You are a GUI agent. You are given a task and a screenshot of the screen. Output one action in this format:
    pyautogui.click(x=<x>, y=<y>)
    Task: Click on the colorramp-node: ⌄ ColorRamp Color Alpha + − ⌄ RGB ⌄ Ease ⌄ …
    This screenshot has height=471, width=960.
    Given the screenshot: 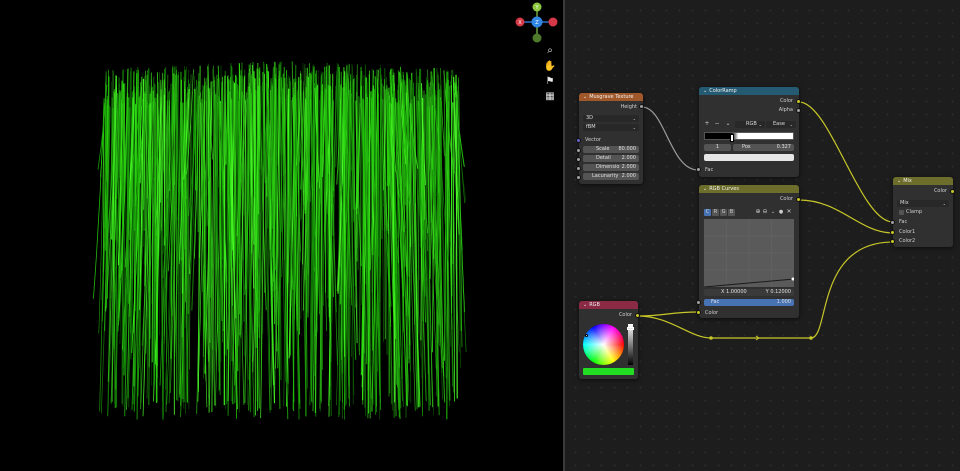 What is the action you would take?
    pyautogui.click(x=749, y=132)
    